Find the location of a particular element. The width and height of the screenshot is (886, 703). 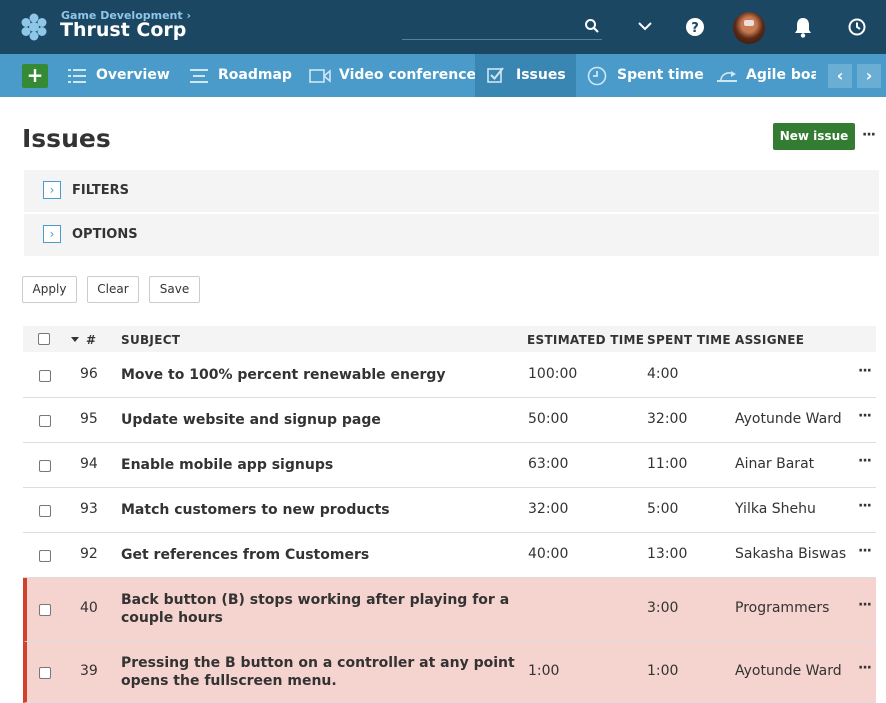

issue-spent-time: 32:00 is located at coordinates (667, 419).